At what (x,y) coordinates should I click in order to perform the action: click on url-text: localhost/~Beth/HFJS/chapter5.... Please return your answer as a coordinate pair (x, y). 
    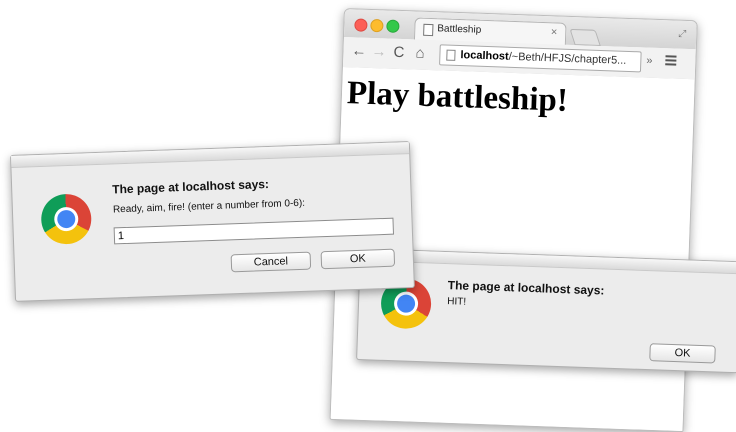
    Looking at the image, I should click on (543, 58).